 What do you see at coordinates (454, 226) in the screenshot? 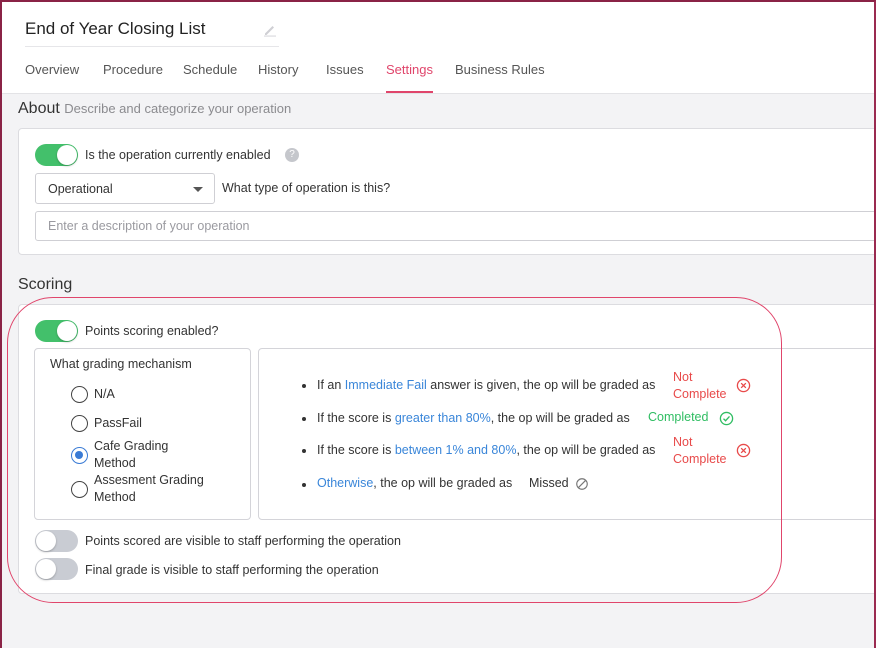
I see `description-input` at bounding box center [454, 226].